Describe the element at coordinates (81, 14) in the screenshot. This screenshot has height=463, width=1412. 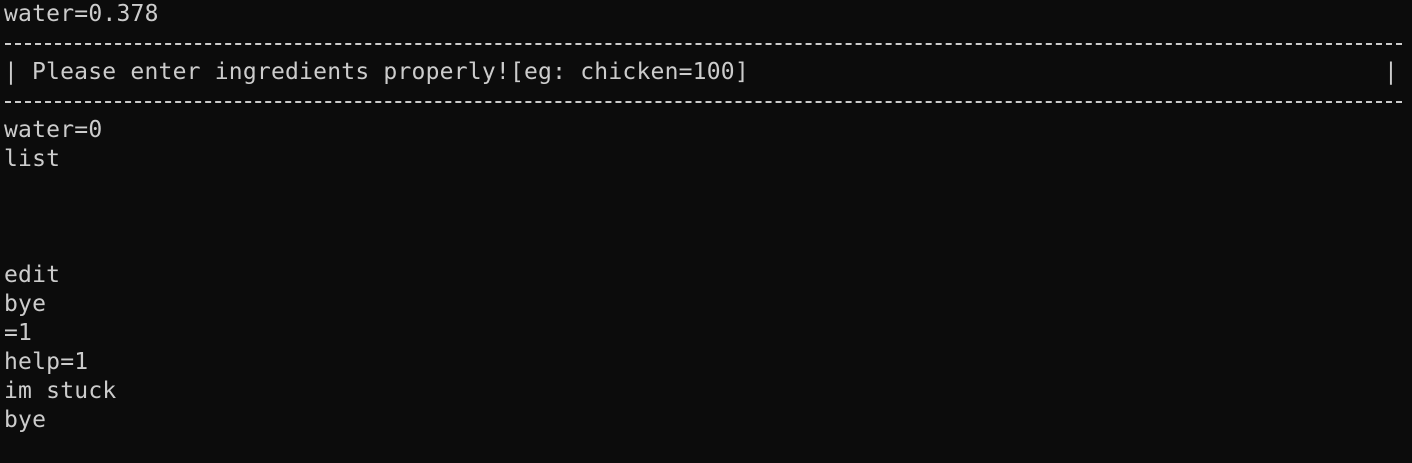
I see `output-line: water=0.378` at that location.